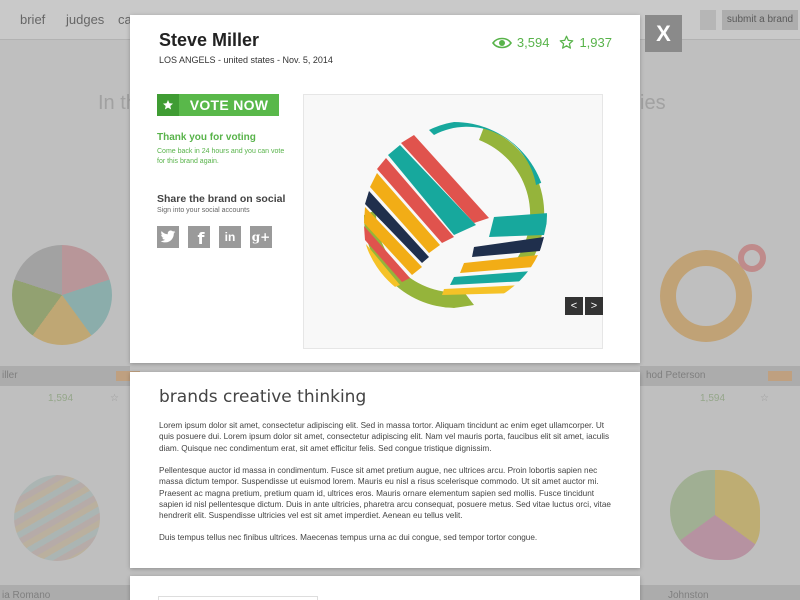 Image resolution: width=800 pixels, height=600 pixels. Describe the element at coordinates (221, 199) in the screenshot. I see `share-title: Share the brand on social` at that location.